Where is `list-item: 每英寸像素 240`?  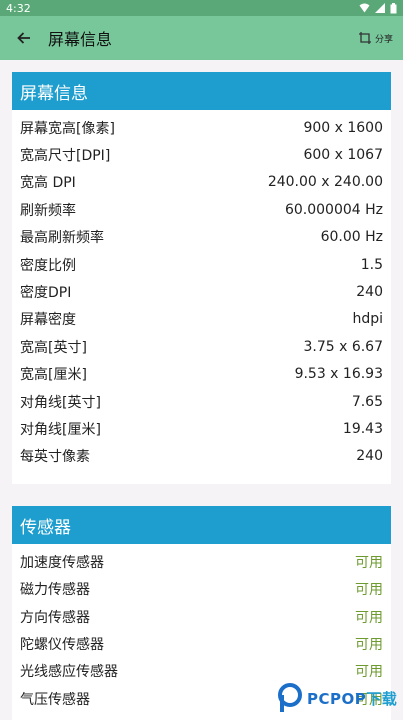 list-item: 每英寸像素 240 is located at coordinates (201, 457).